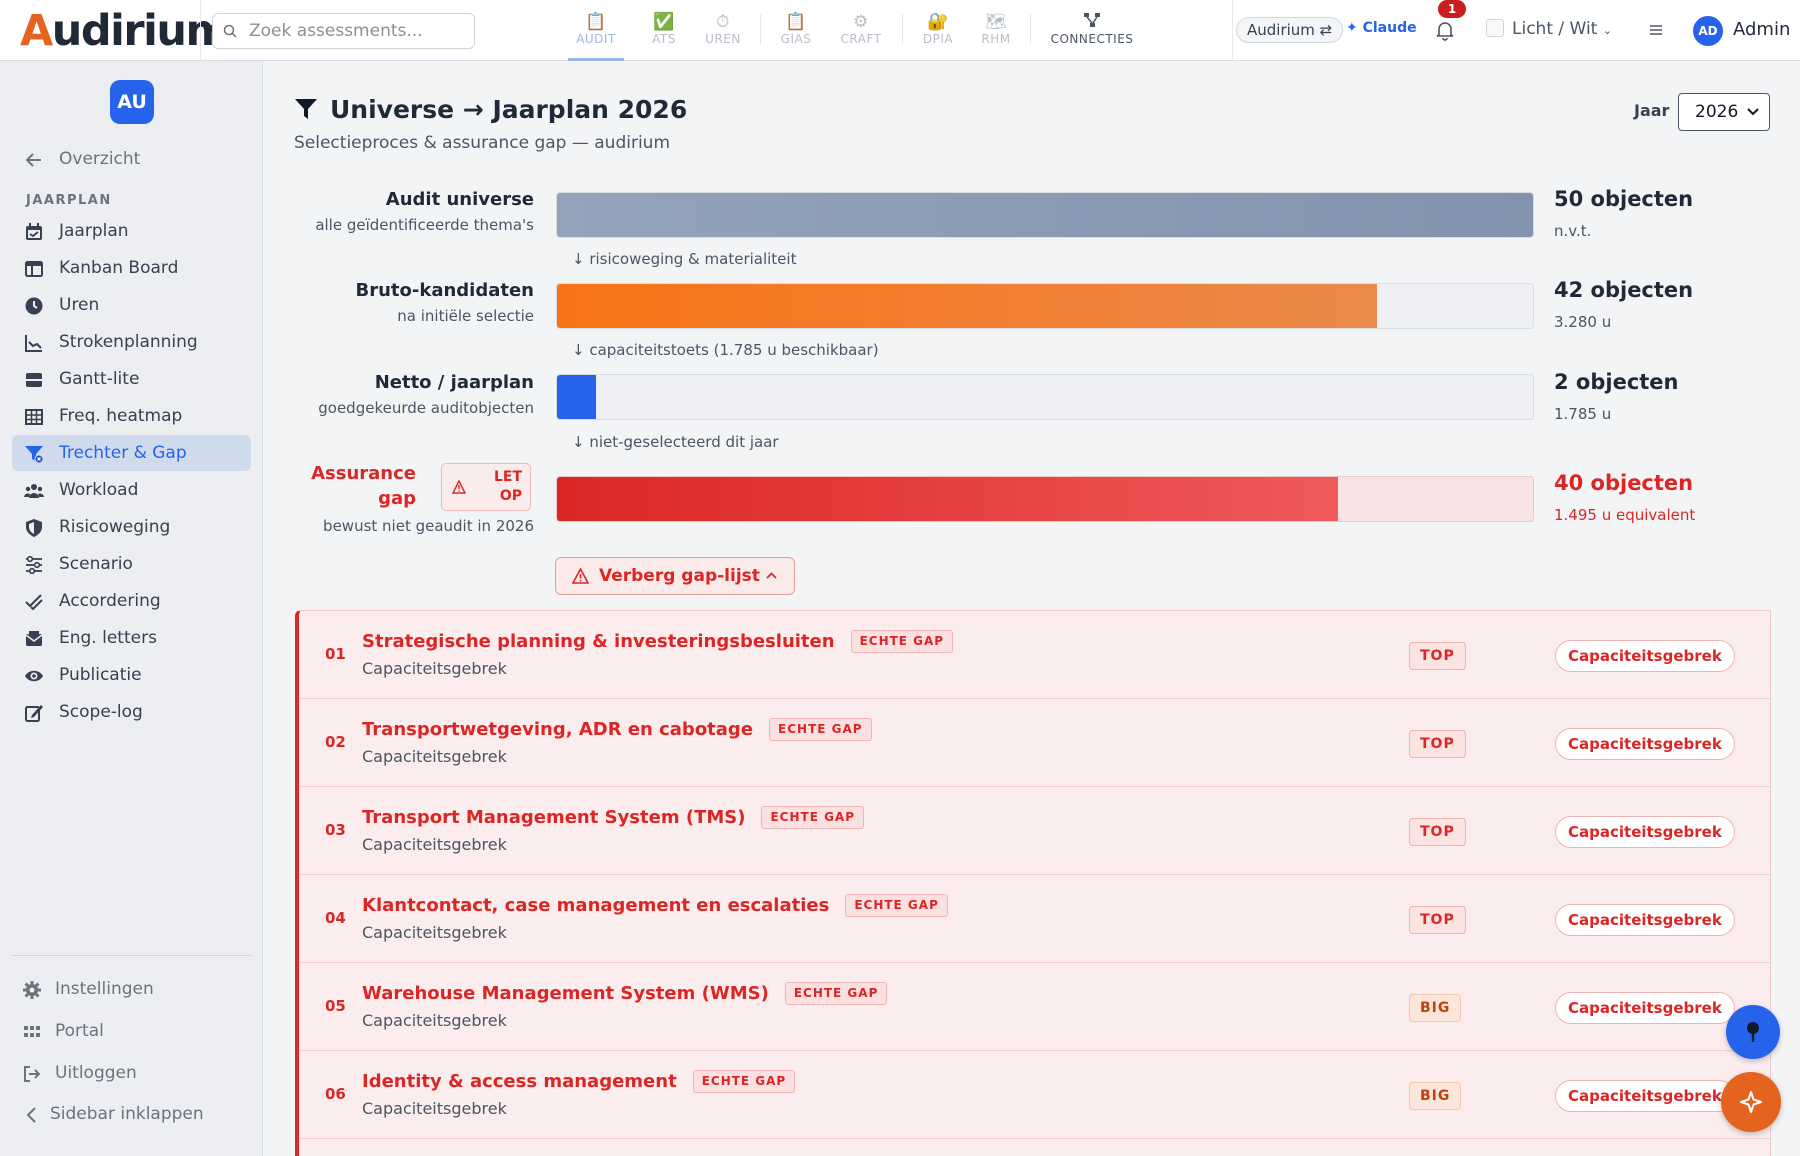 The width and height of the screenshot is (1800, 1156). What do you see at coordinates (34, 269) in the screenshot?
I see `kanban-icon` at bounding box center [34, 269].